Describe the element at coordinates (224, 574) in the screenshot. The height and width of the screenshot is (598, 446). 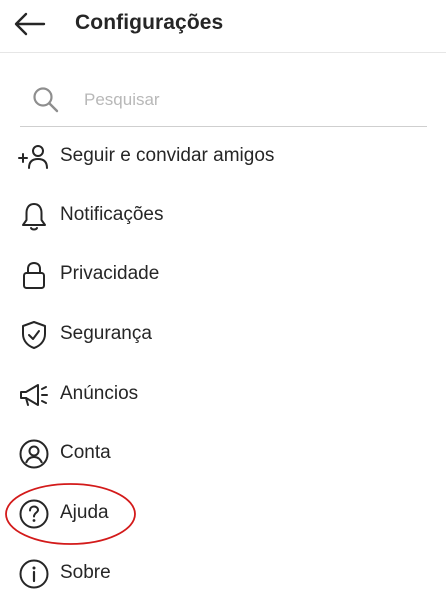
I see `menu-item-about: Sobre` at that location.